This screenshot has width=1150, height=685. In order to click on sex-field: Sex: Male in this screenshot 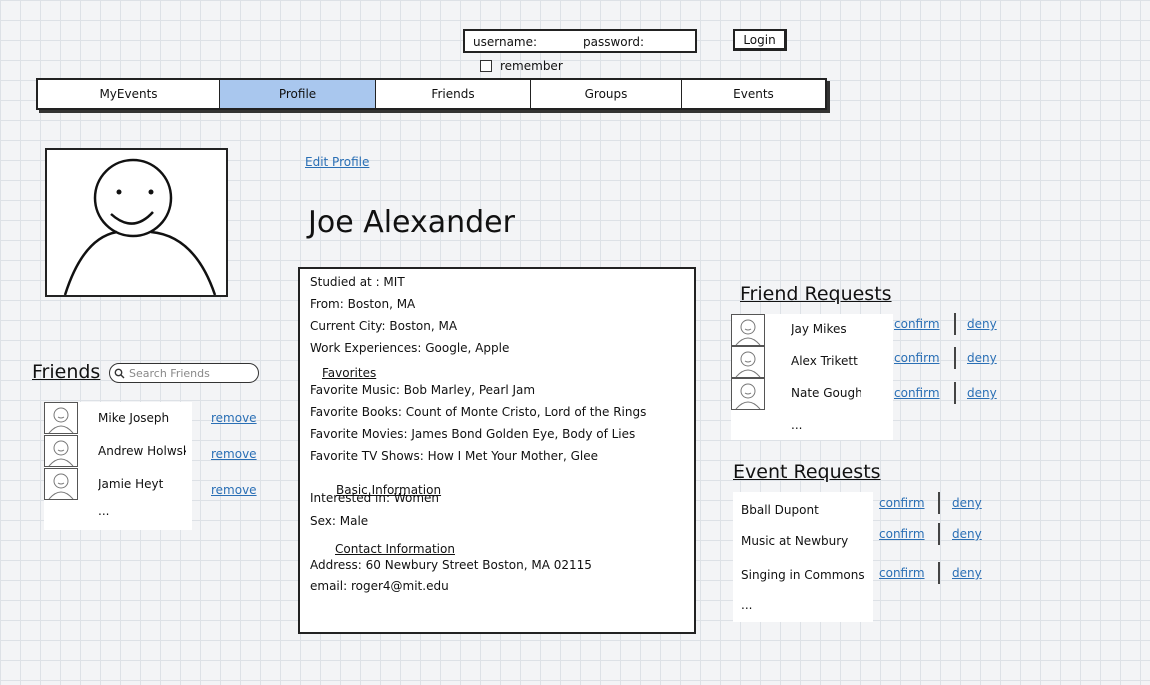, I will do `click(339, 521)`.